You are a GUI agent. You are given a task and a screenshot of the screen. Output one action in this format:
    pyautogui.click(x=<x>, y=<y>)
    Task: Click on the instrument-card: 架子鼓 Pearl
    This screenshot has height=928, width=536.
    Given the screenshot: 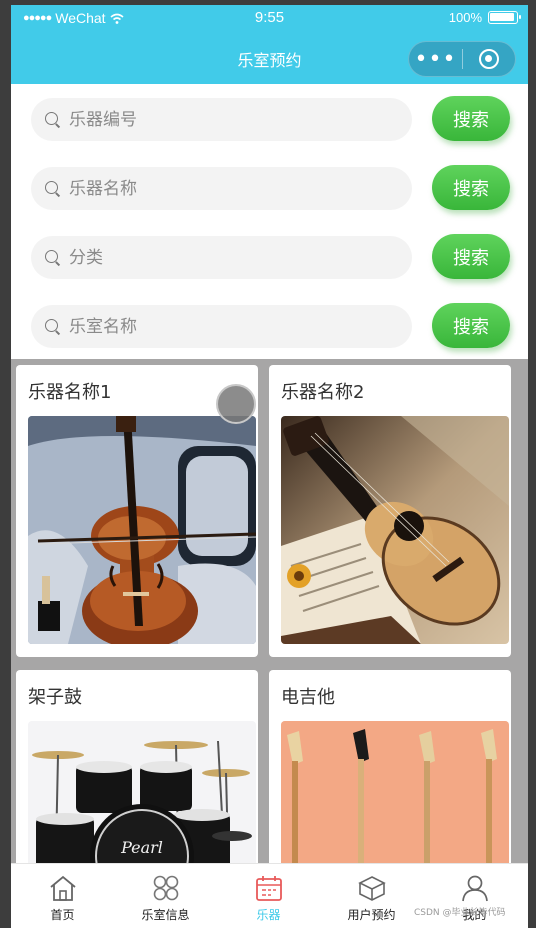 What is the action you would take?
    pyautogui.click(x=137, y=770)
    